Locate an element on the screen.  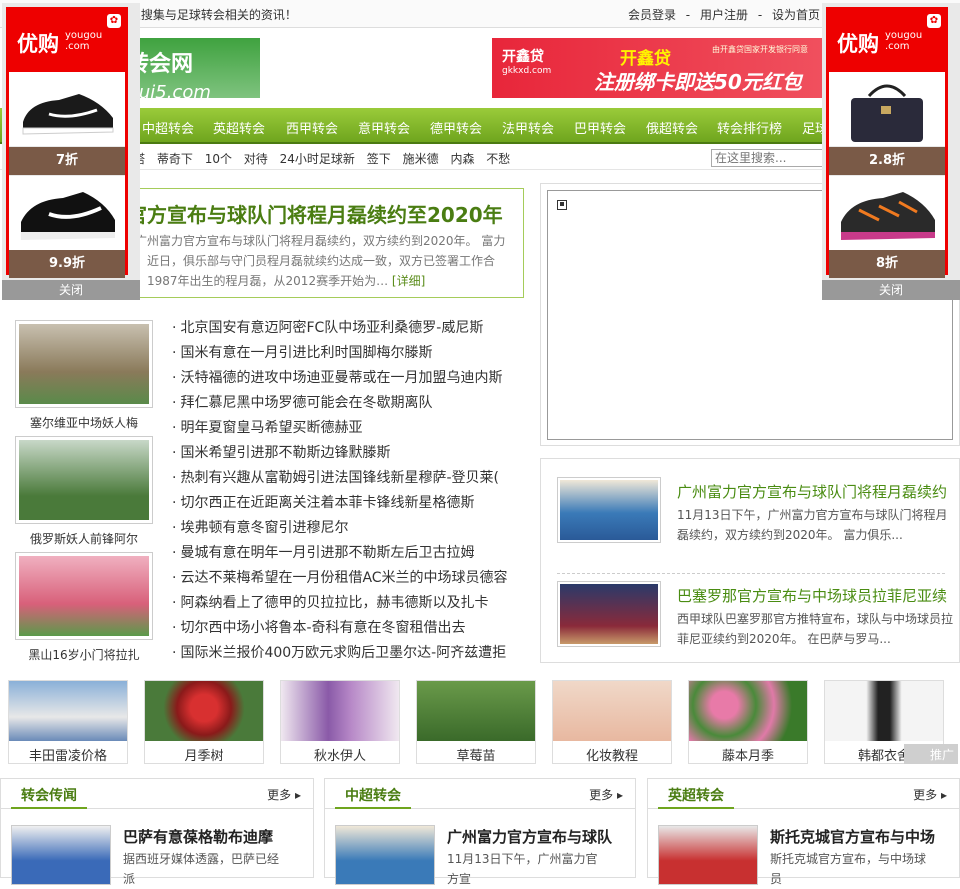
gallery-item: 草莓苗 is located at coordinates (476, 722).